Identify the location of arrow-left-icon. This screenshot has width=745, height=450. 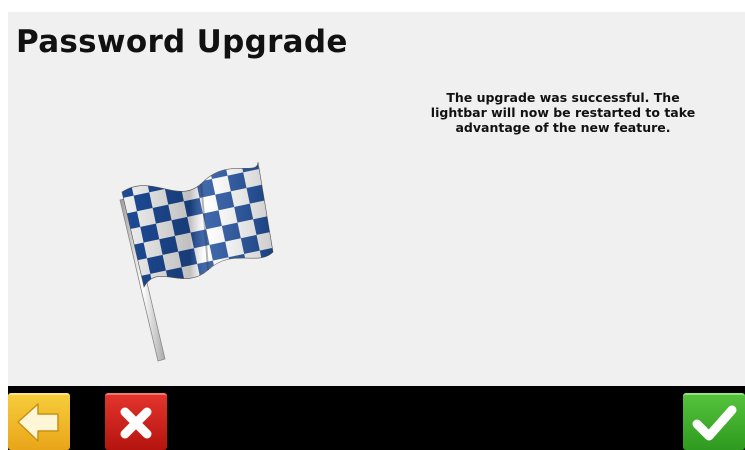
(38, 422).